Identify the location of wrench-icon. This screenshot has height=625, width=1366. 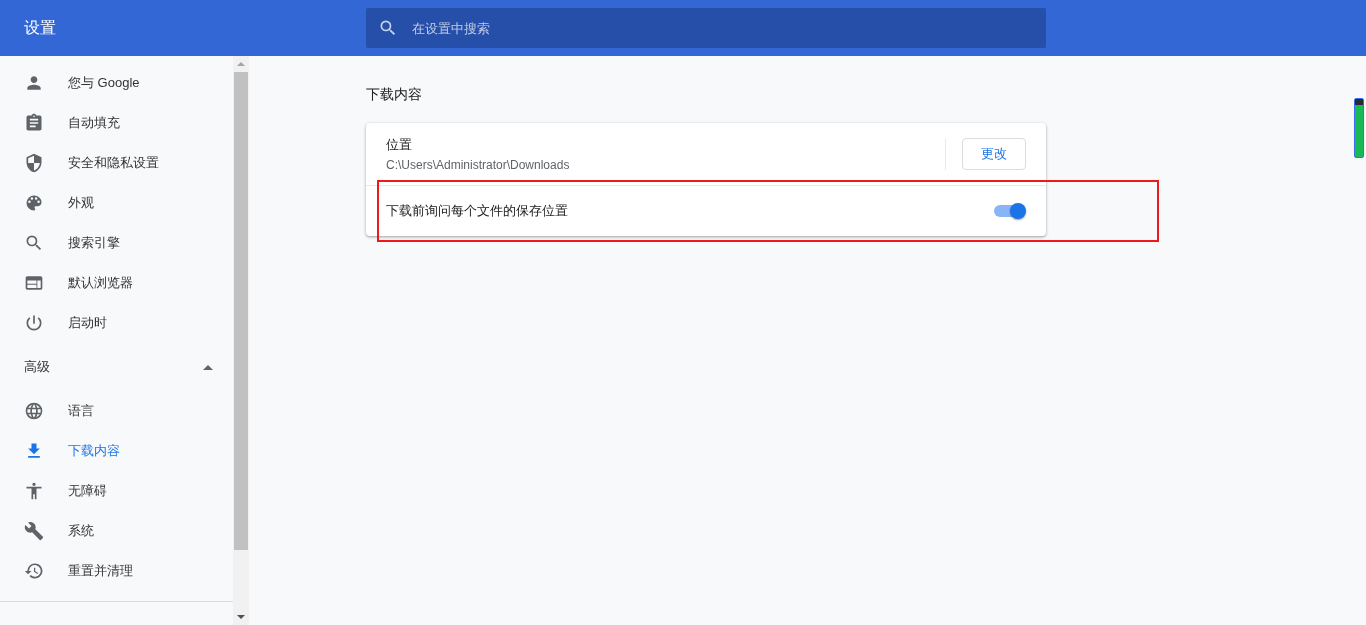
(34, 531).